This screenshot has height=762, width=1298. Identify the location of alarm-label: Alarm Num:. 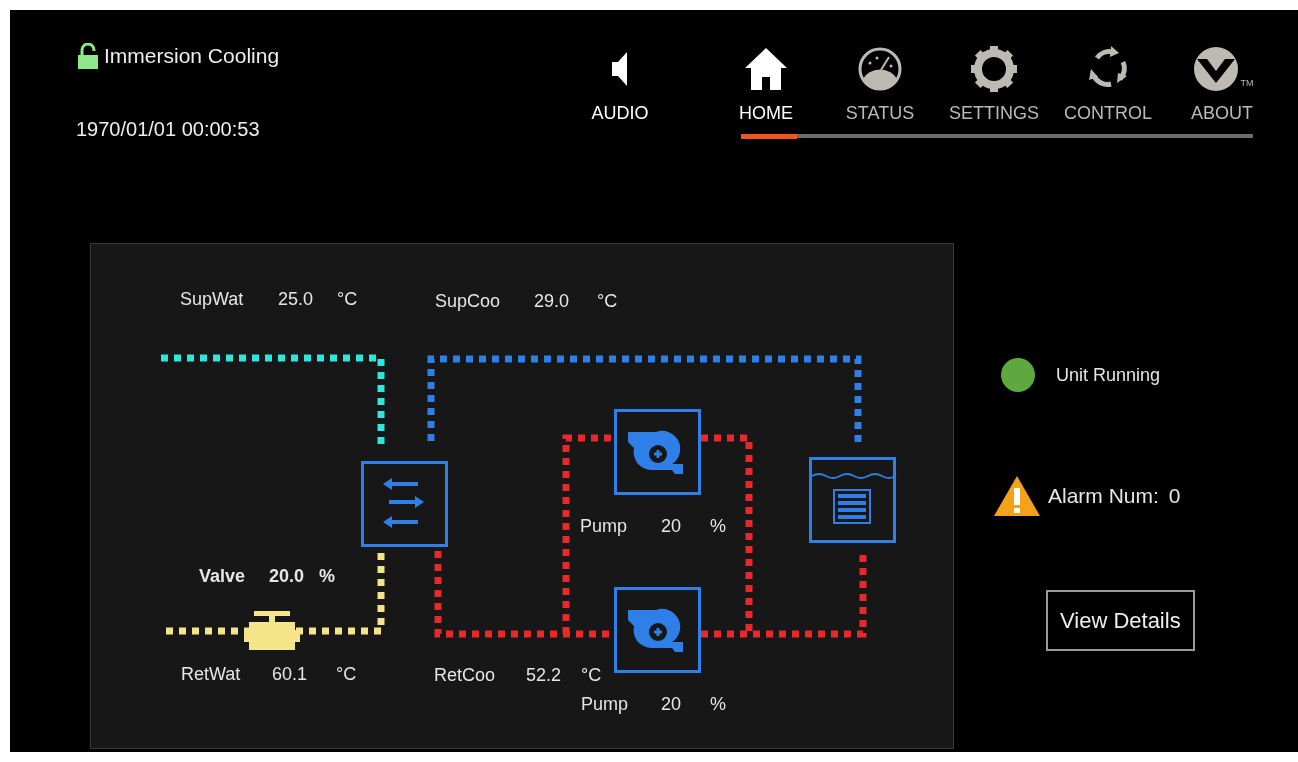
(1103, 496).